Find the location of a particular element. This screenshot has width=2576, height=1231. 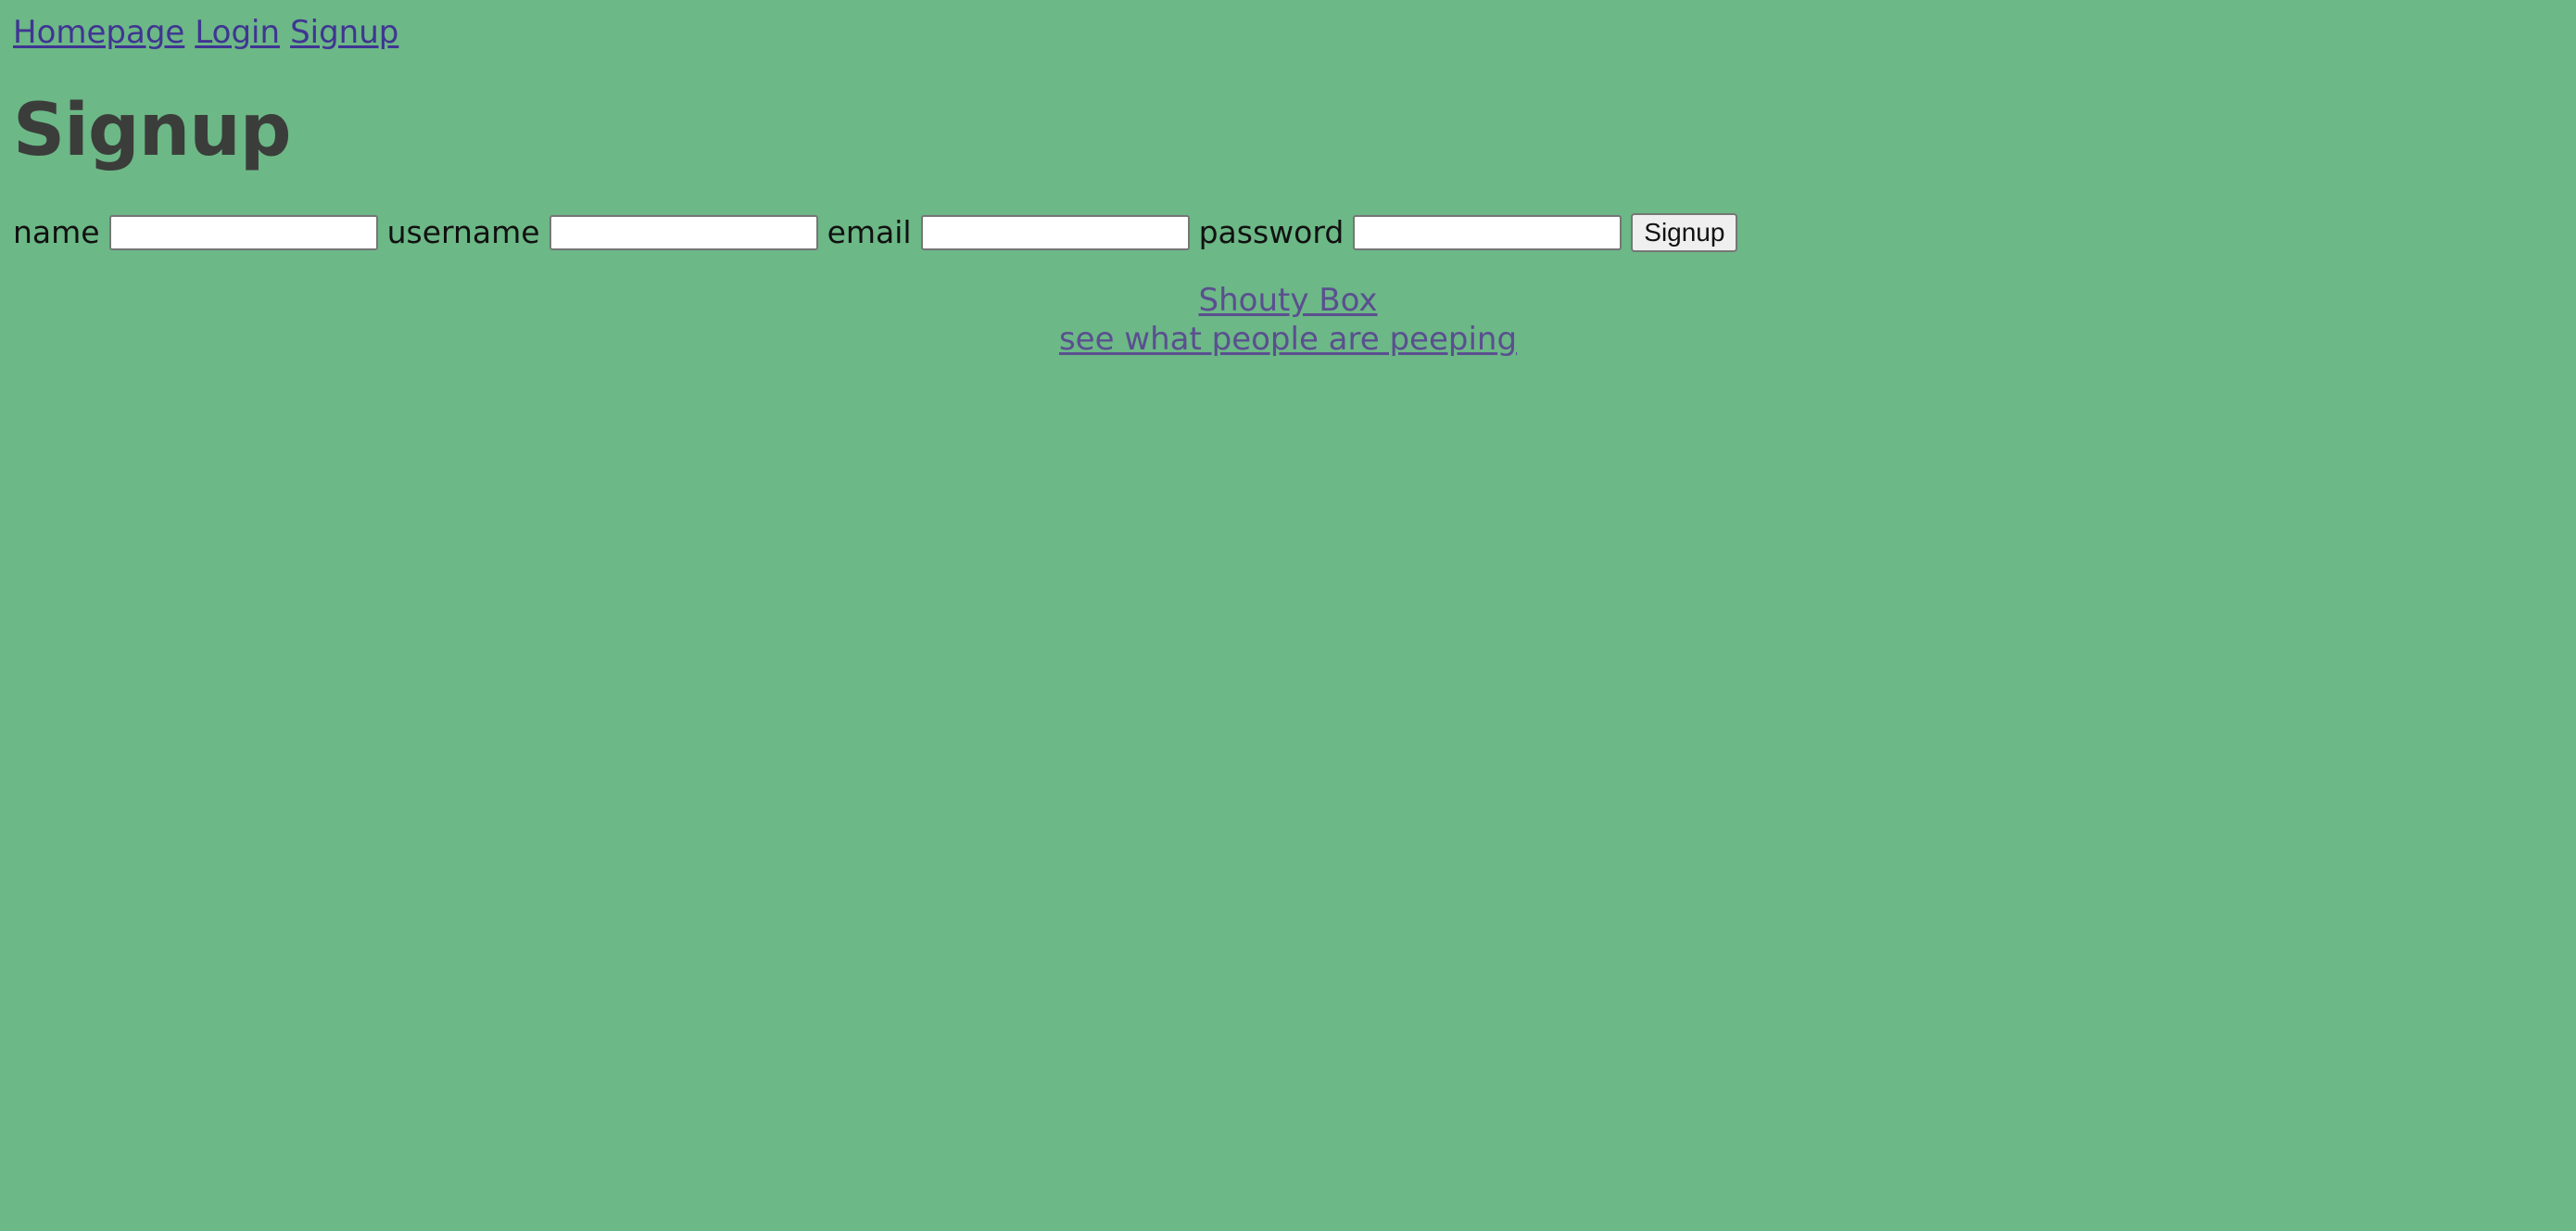

top-navigation: Homepage Login Signup is located at coordinates (205, 32).